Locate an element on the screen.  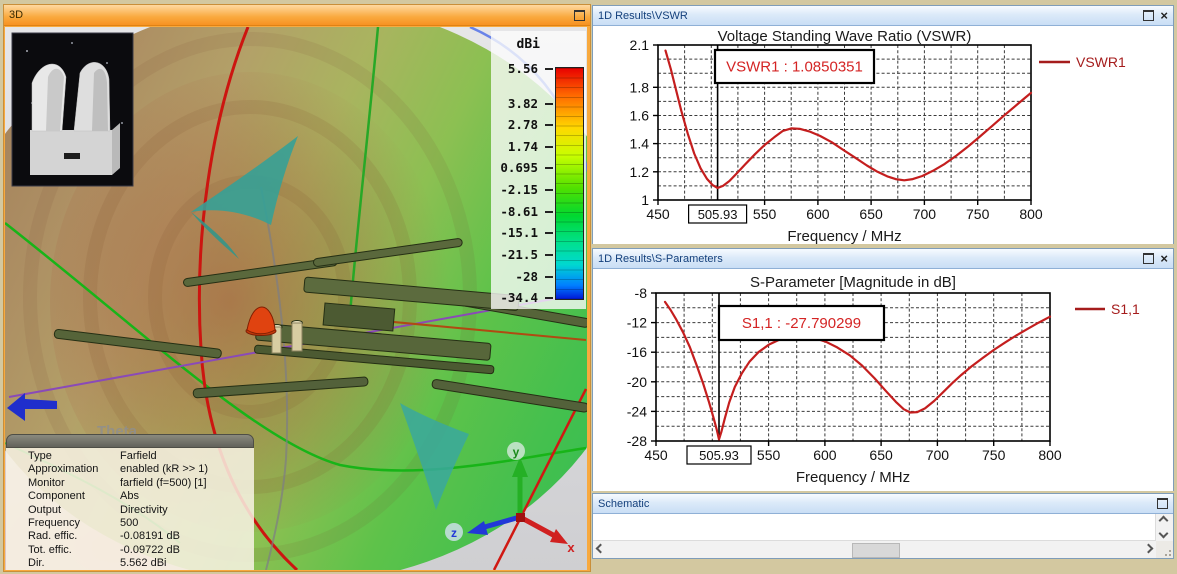
info-label: Monitor is located at coordinates (46, 482).